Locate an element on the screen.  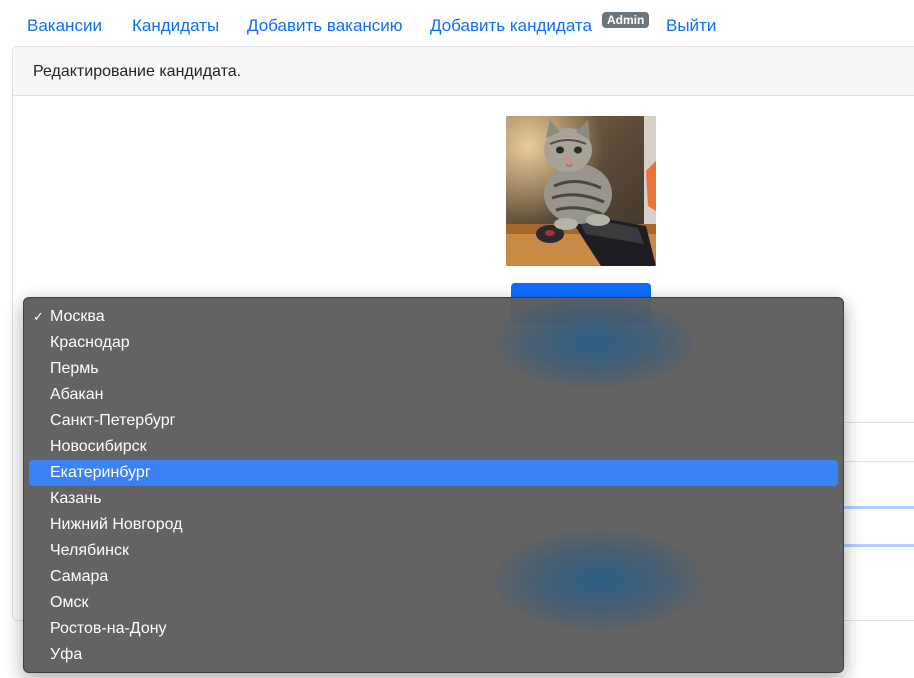
city-option: Санкт-Петербург is located at coordinates (433, 421).